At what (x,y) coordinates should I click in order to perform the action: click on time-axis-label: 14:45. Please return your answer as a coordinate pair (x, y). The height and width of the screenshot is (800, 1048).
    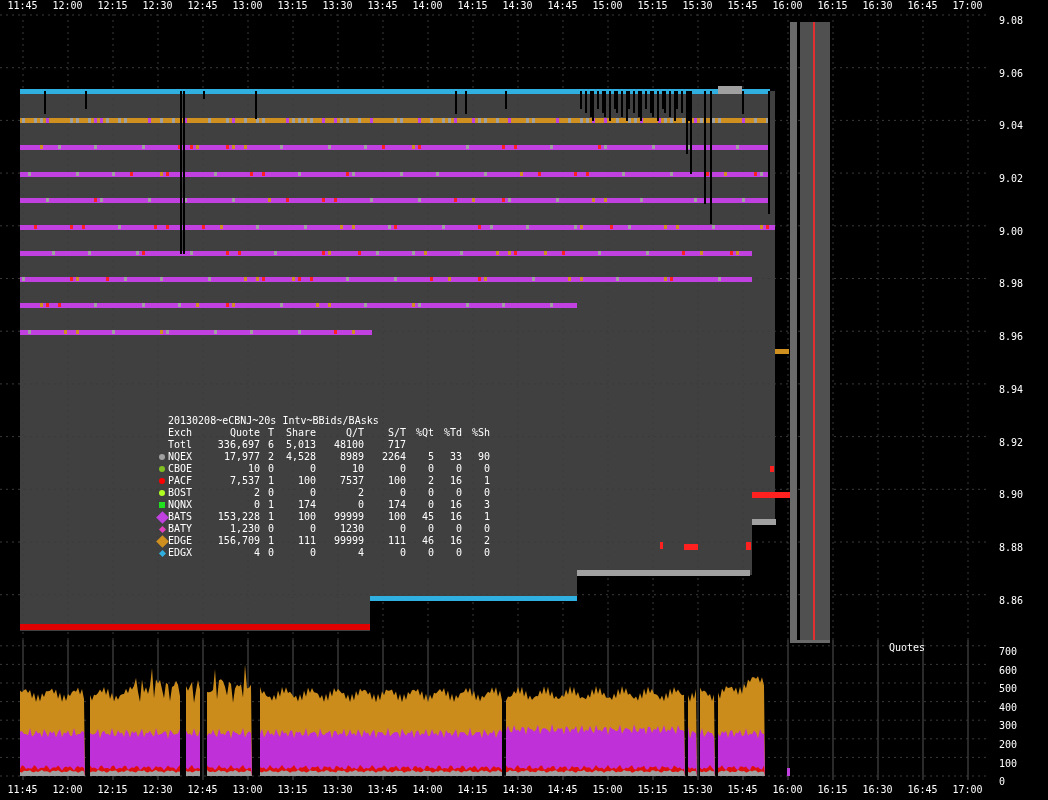
    Looking at the image, I should click on (562, 790).